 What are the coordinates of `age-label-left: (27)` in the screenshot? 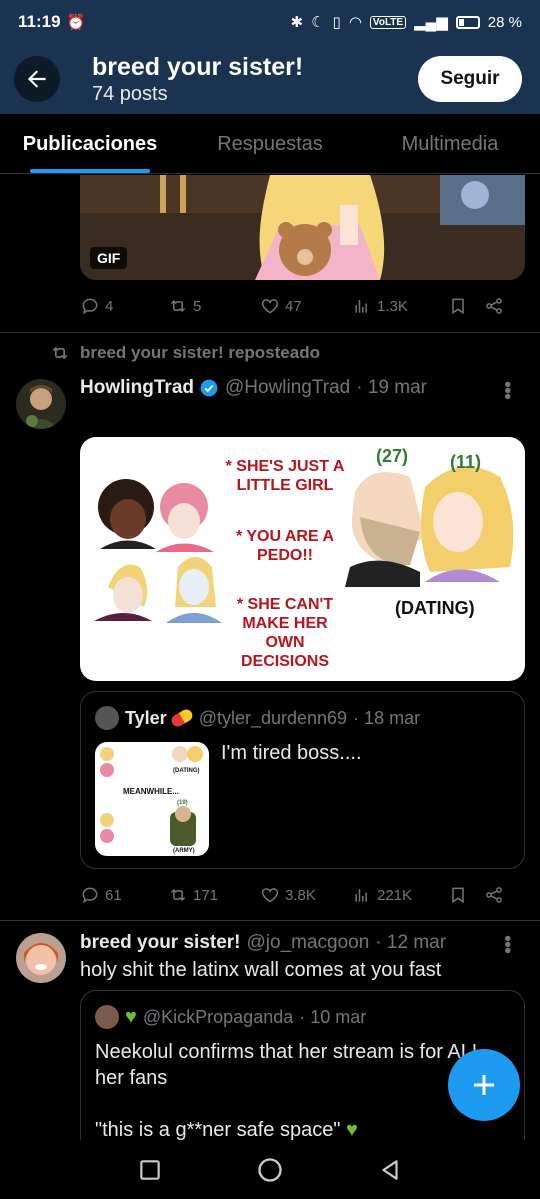 It's located at (392, 456).